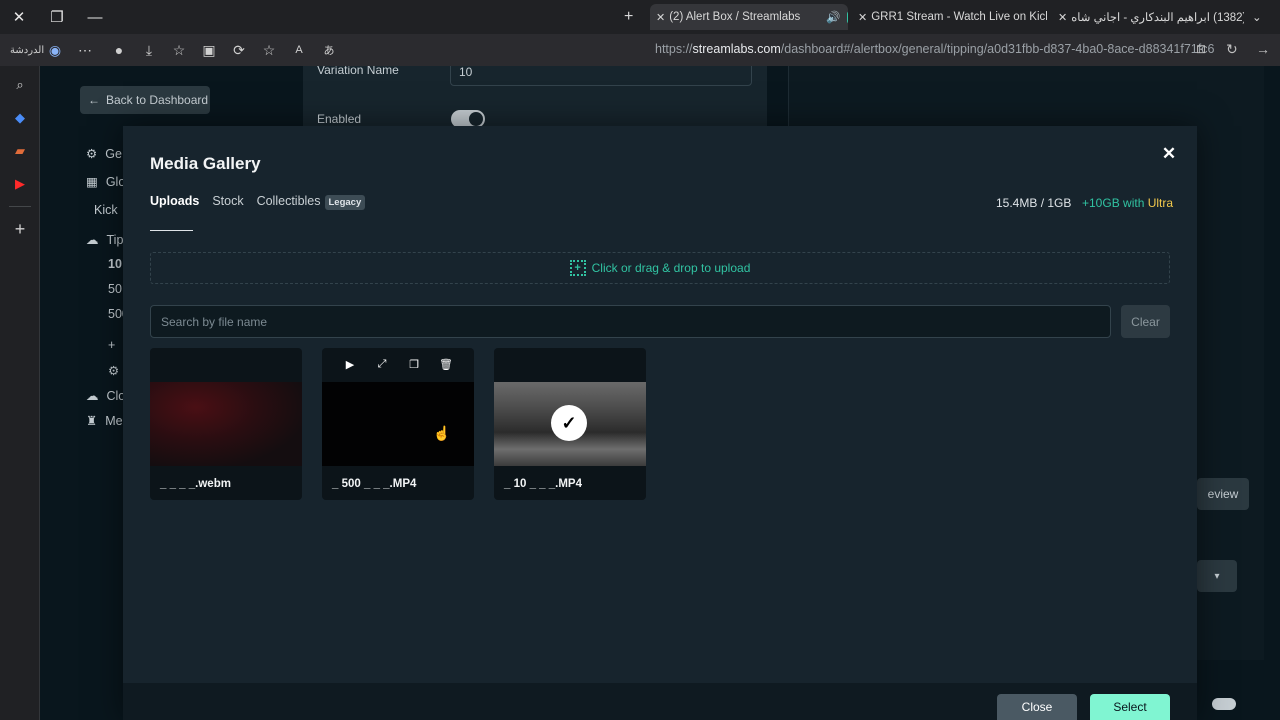 The height and width of the screenshot is (720, 1280). Describe the element at coordinates (1127, 203) in the screenshot. I see `ultra-upgrade-link: +10GB with Ultra` at that location.